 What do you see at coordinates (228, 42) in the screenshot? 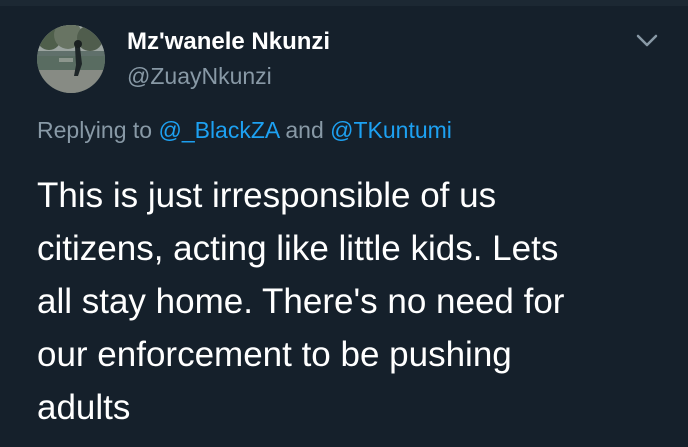
I see `author-display-name: Mz'wanele Nkunzi` at bounding box center [228, 42].